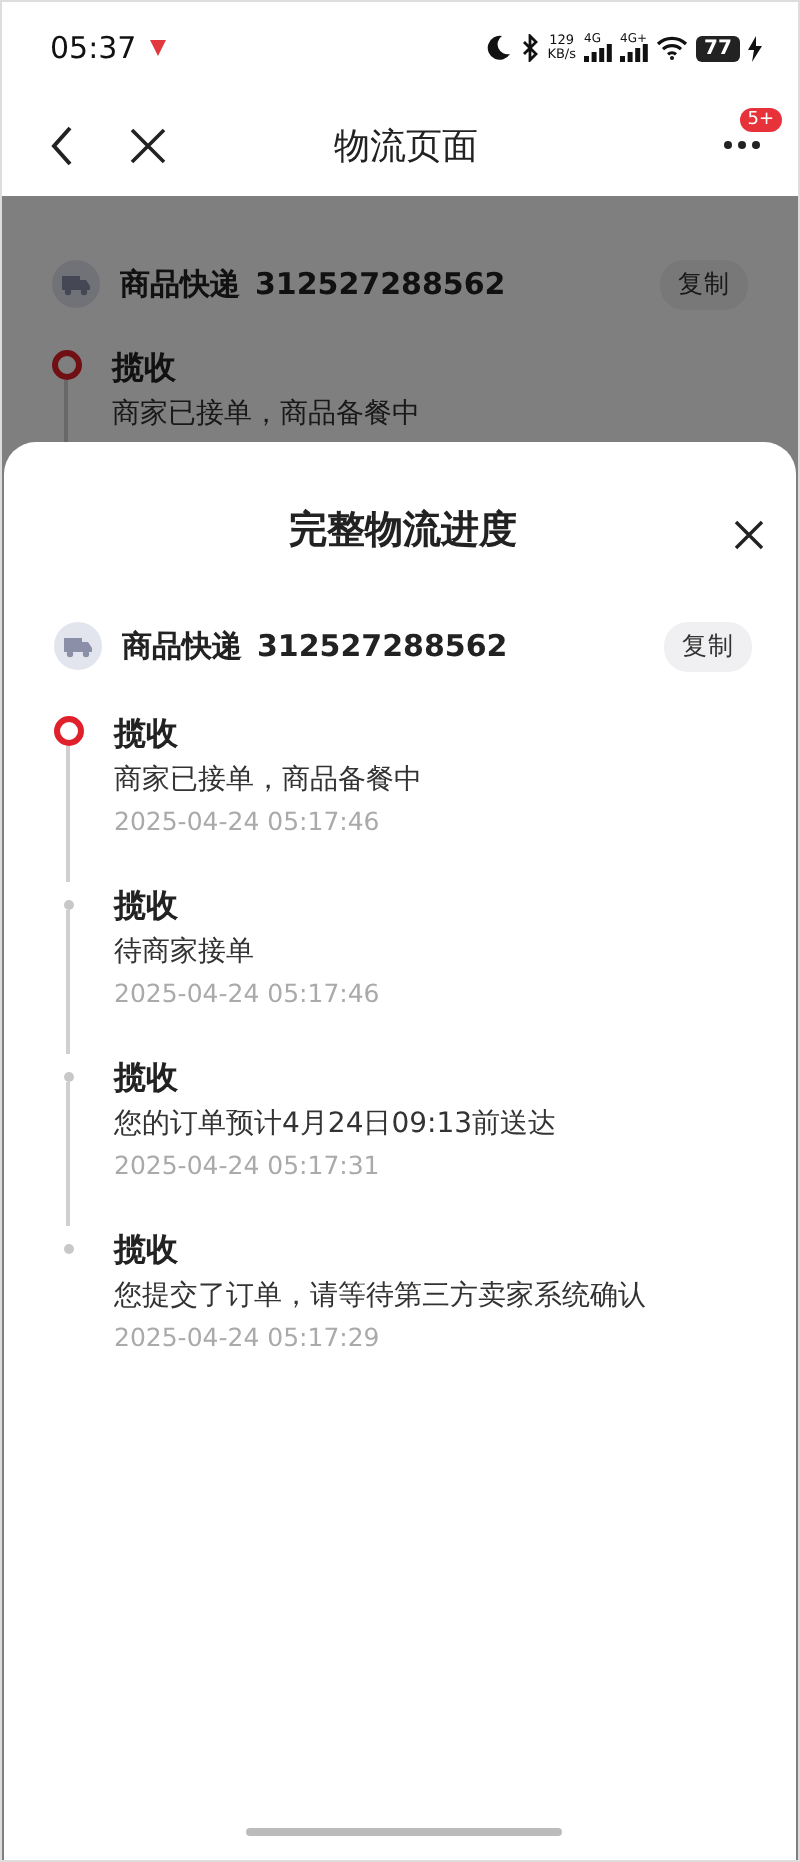 Image resolution: width=800 pixels, height=1862 pixels. I want to click on sheet-title: 完整物流进度, so click(403, 531).